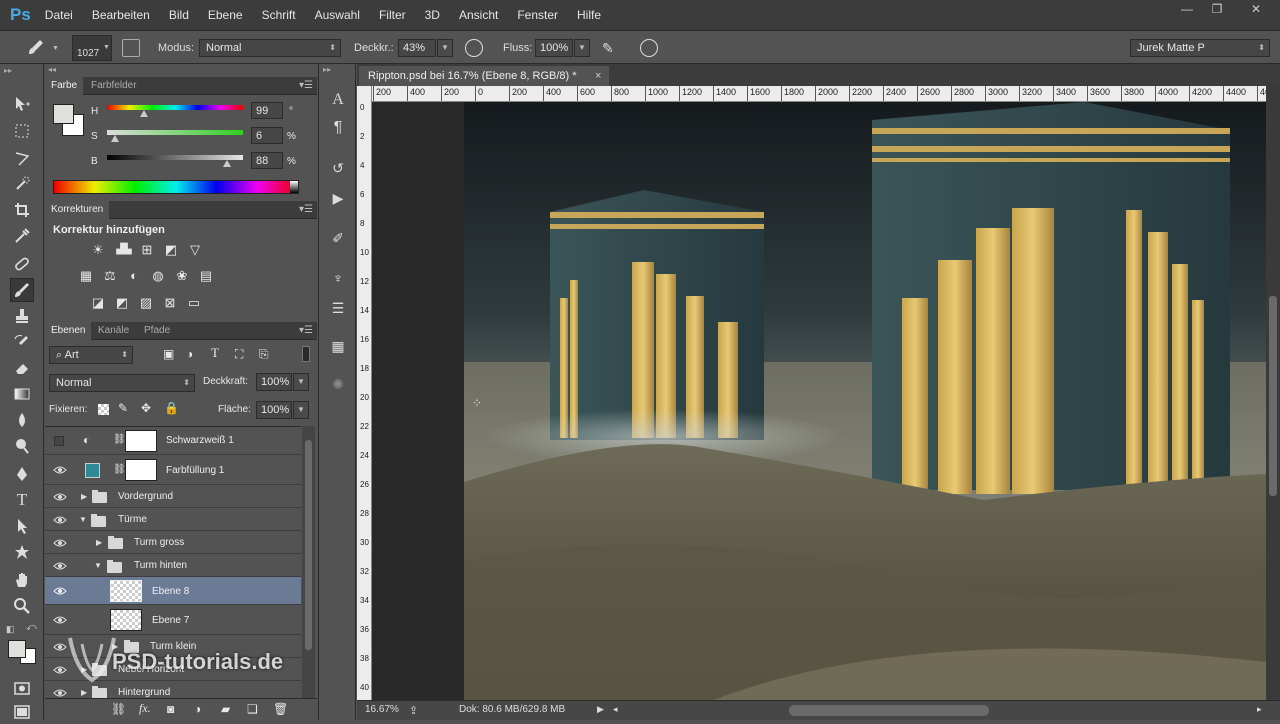 The width and height of the screenshot is (1280, 724). What do you see at coordinates (145, 496) in the screenshot?
I see `layer-name: Vordergrund` at bounding box center [145, 496].